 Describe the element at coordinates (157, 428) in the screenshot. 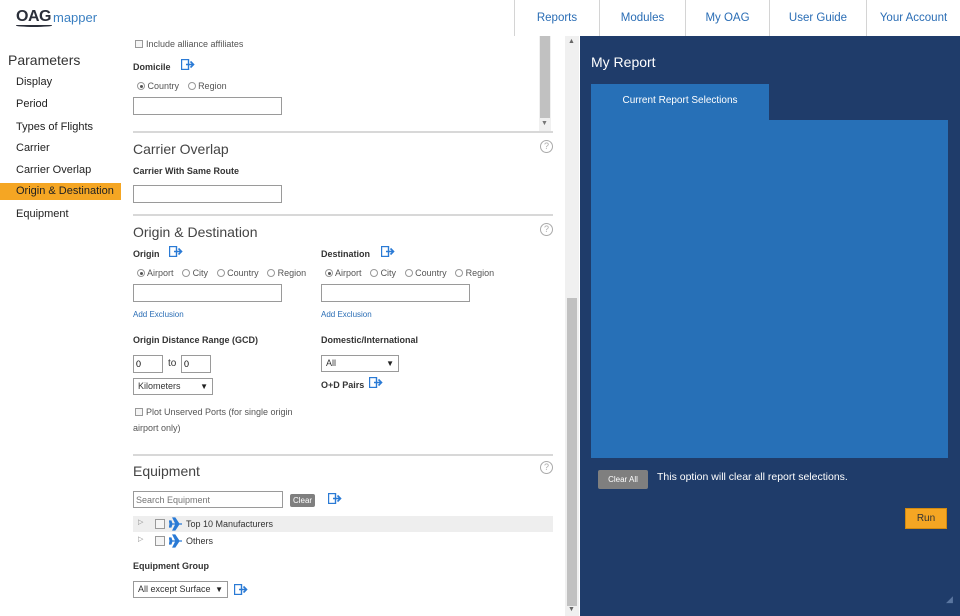

I see `plot-unserved-label-line2: airport only)` at that location.